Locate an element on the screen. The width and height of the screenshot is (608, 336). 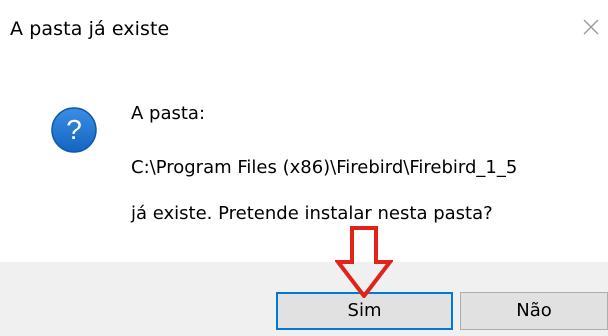
close-icon is located at coordinates (591, 27).